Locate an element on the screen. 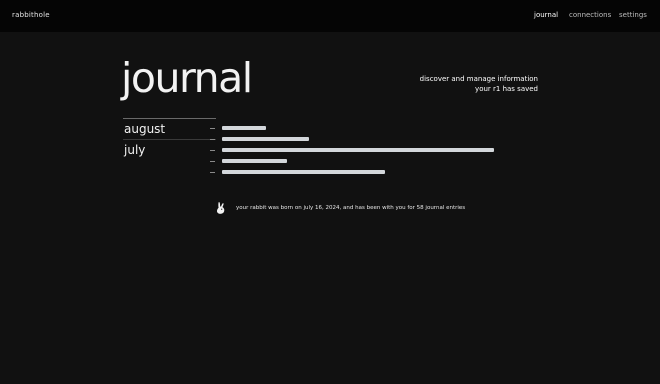  nav-settings: settings is located at coordinates (633, 15).